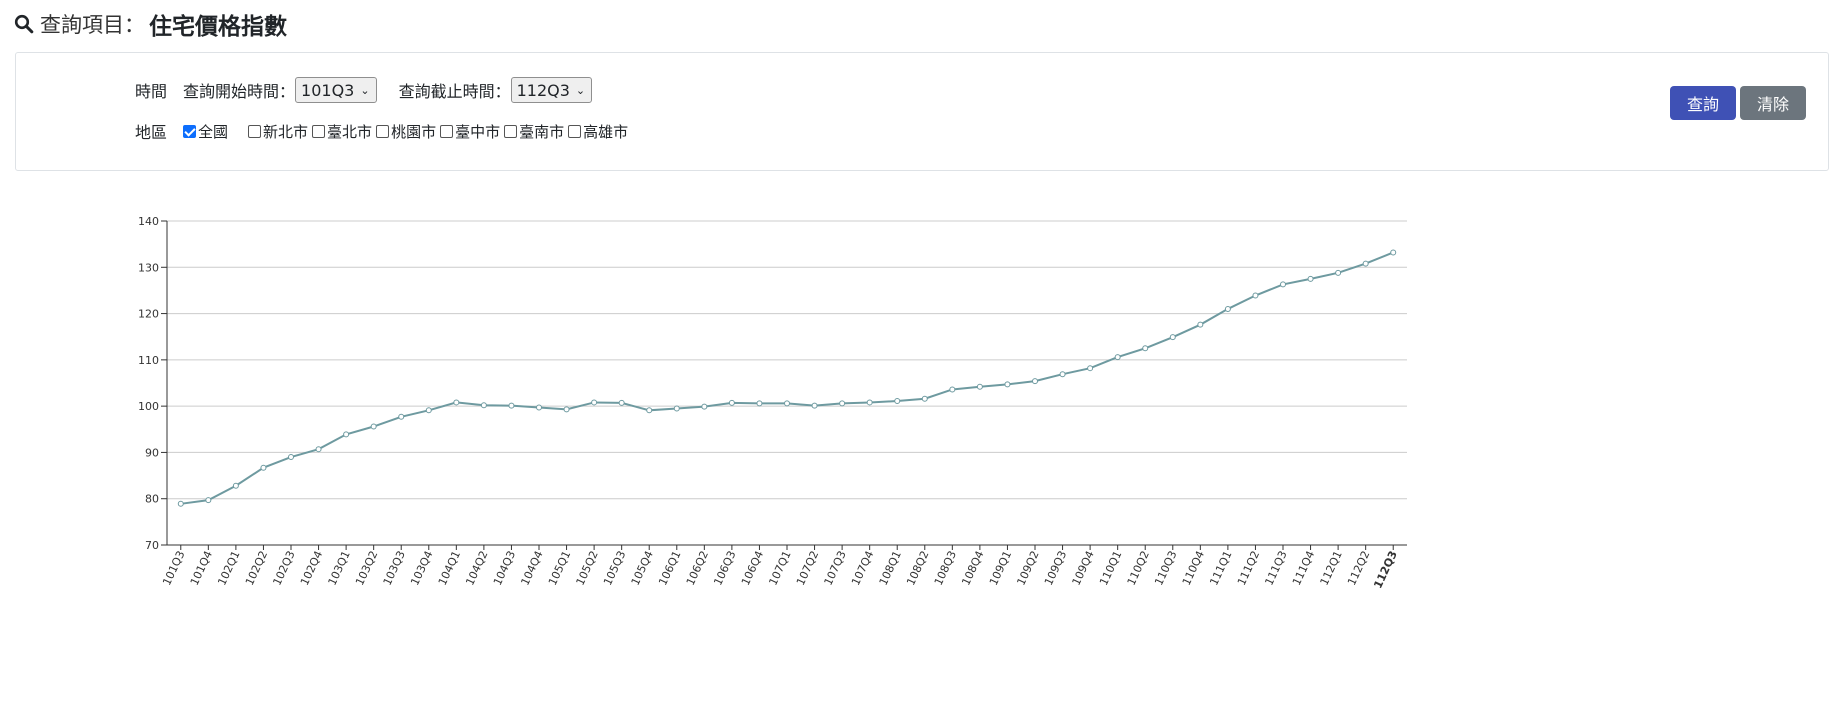 This screenshot has height=701, width=1838. Describe the element at coordinates (148, 221) in the screenshot. I see `y-tick-label: 140` at that location.